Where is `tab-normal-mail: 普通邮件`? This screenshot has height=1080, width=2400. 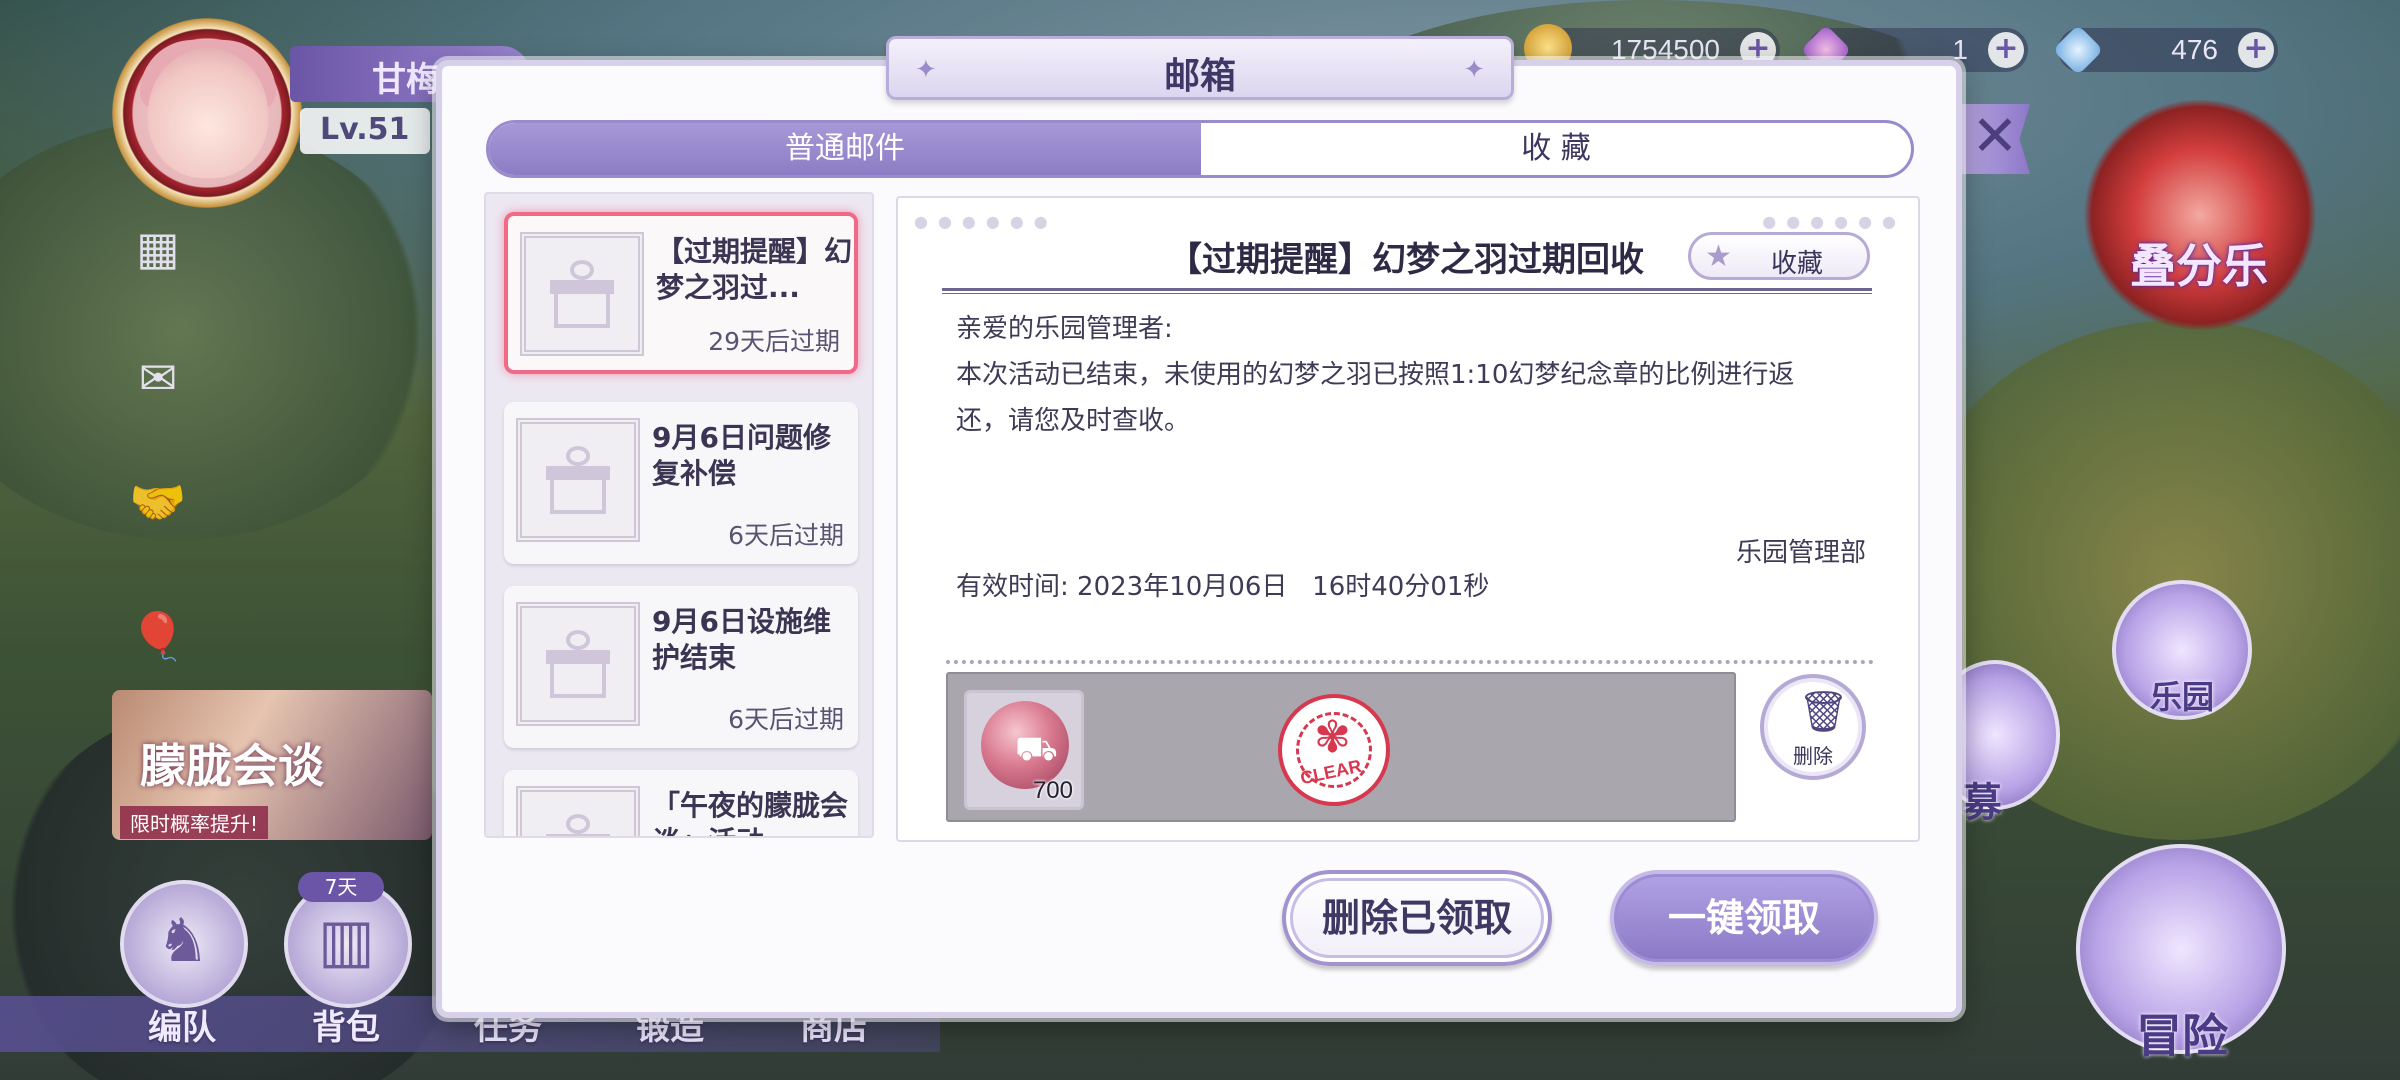
tab-normal-mail: 普通邮件 is located at coordinates (845, 149).